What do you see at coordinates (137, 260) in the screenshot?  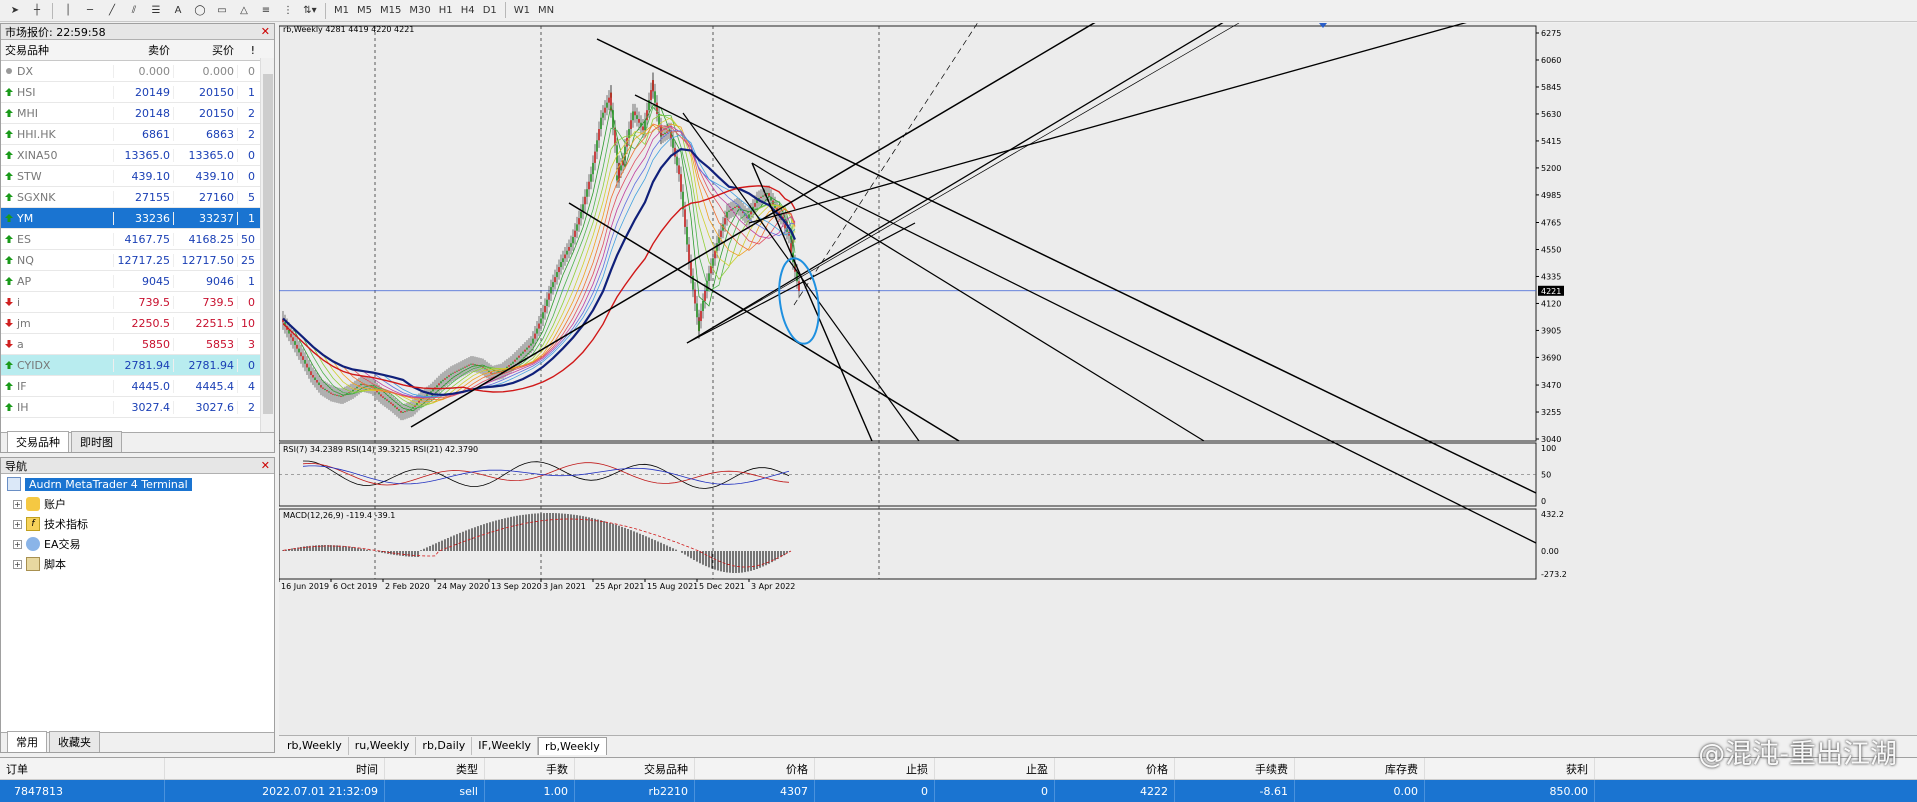 I see `market-row-nq: NQ 12717.25 12717.50 25` at bounding box center [137, 260].